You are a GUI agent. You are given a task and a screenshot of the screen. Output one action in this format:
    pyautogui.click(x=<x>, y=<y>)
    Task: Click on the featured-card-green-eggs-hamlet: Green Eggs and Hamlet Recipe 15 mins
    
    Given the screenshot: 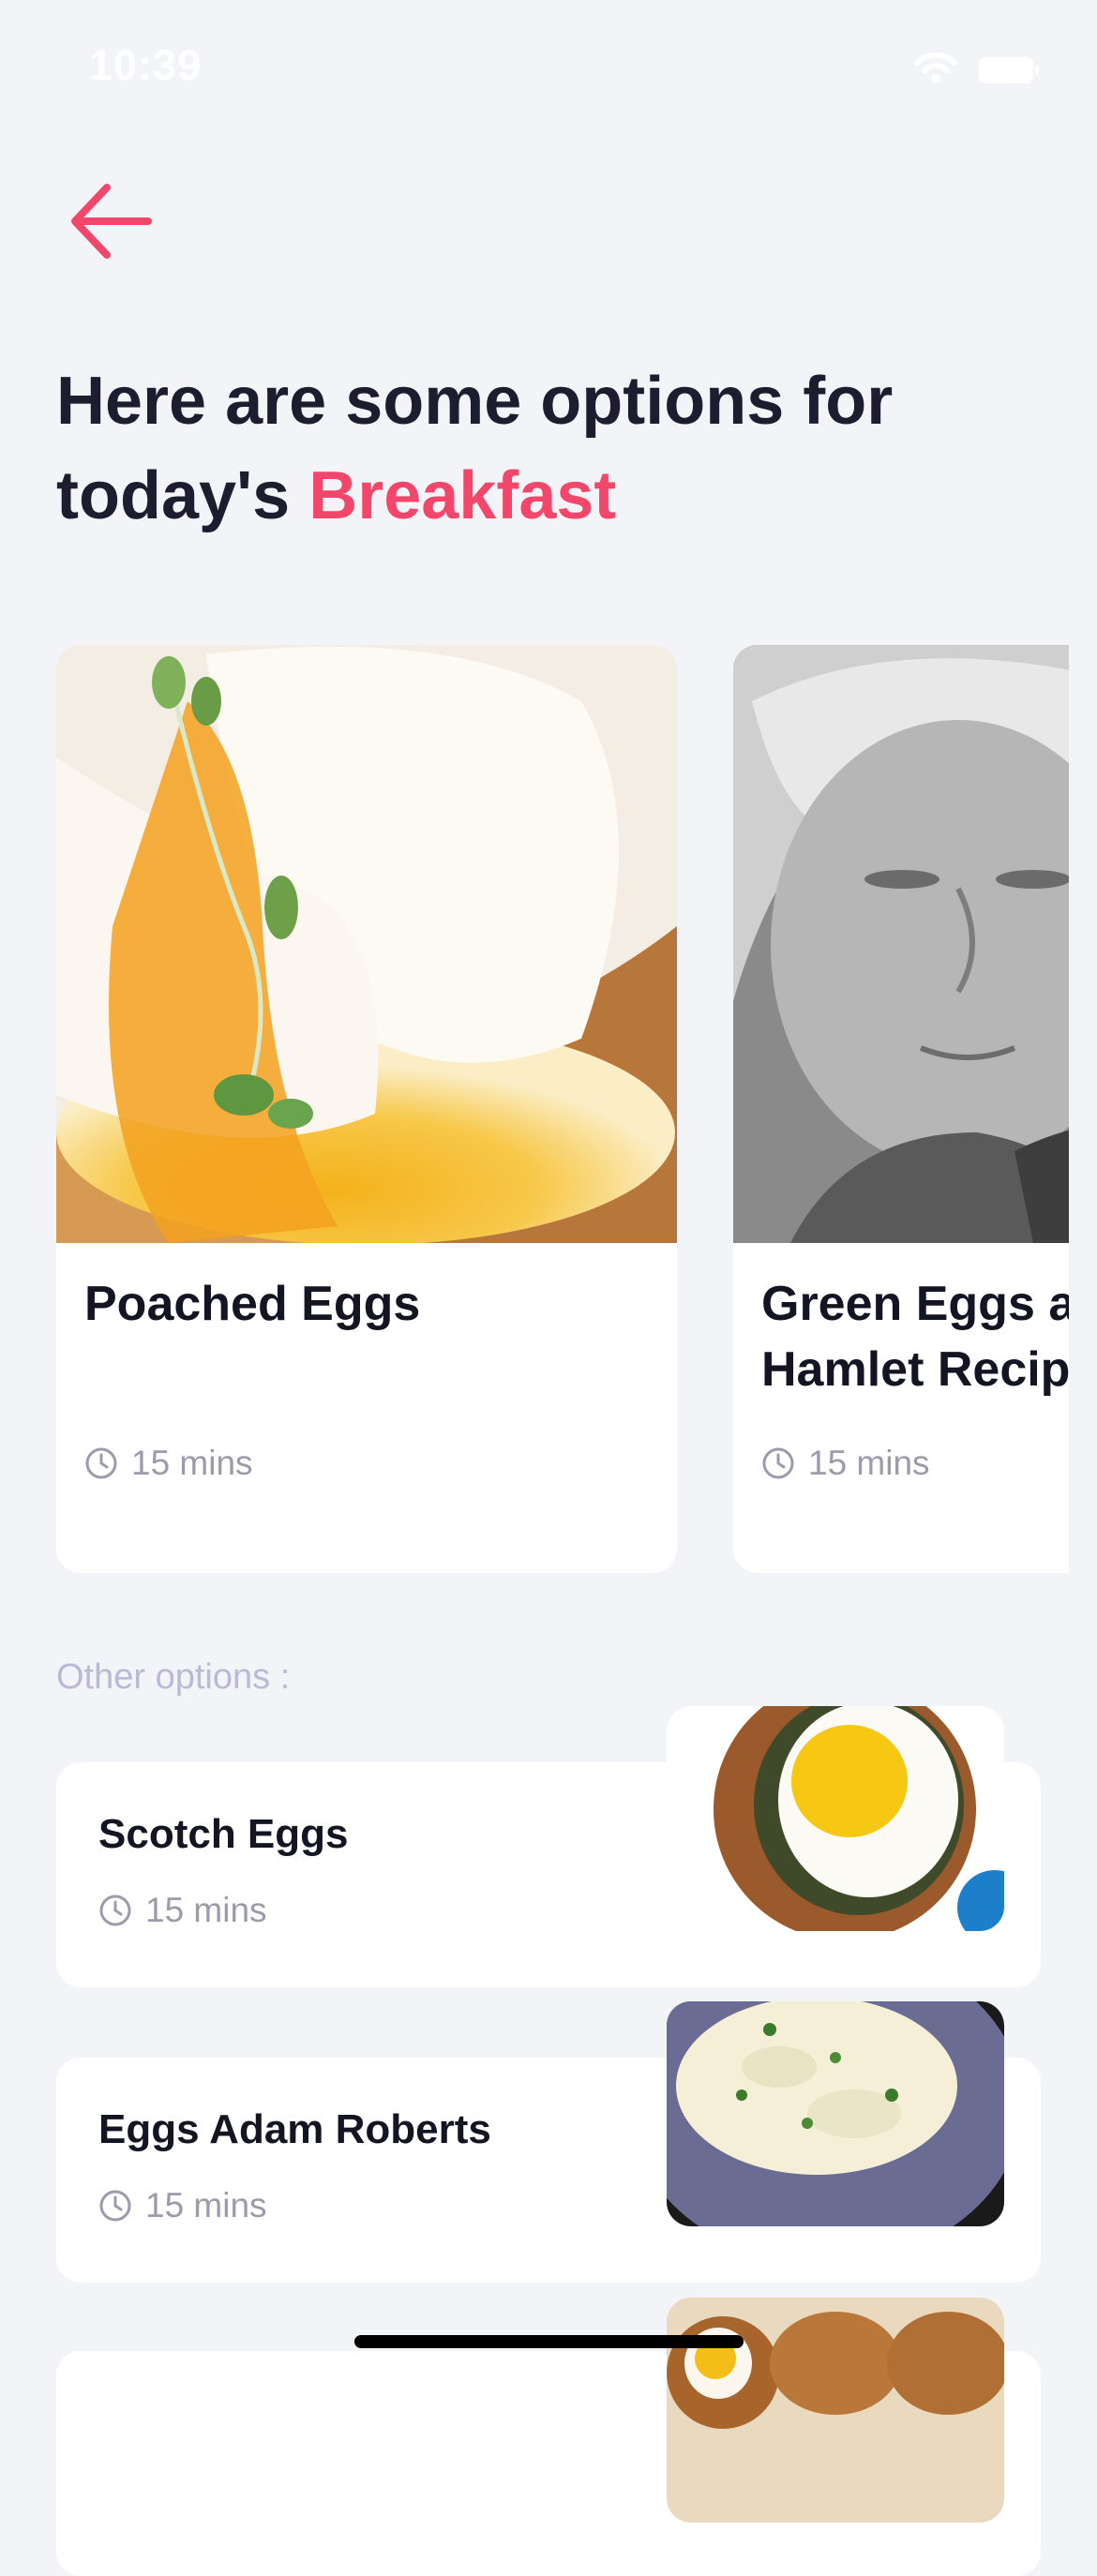 What is the action you would take?
    pyautogui.click(x=901, y=1109)
    